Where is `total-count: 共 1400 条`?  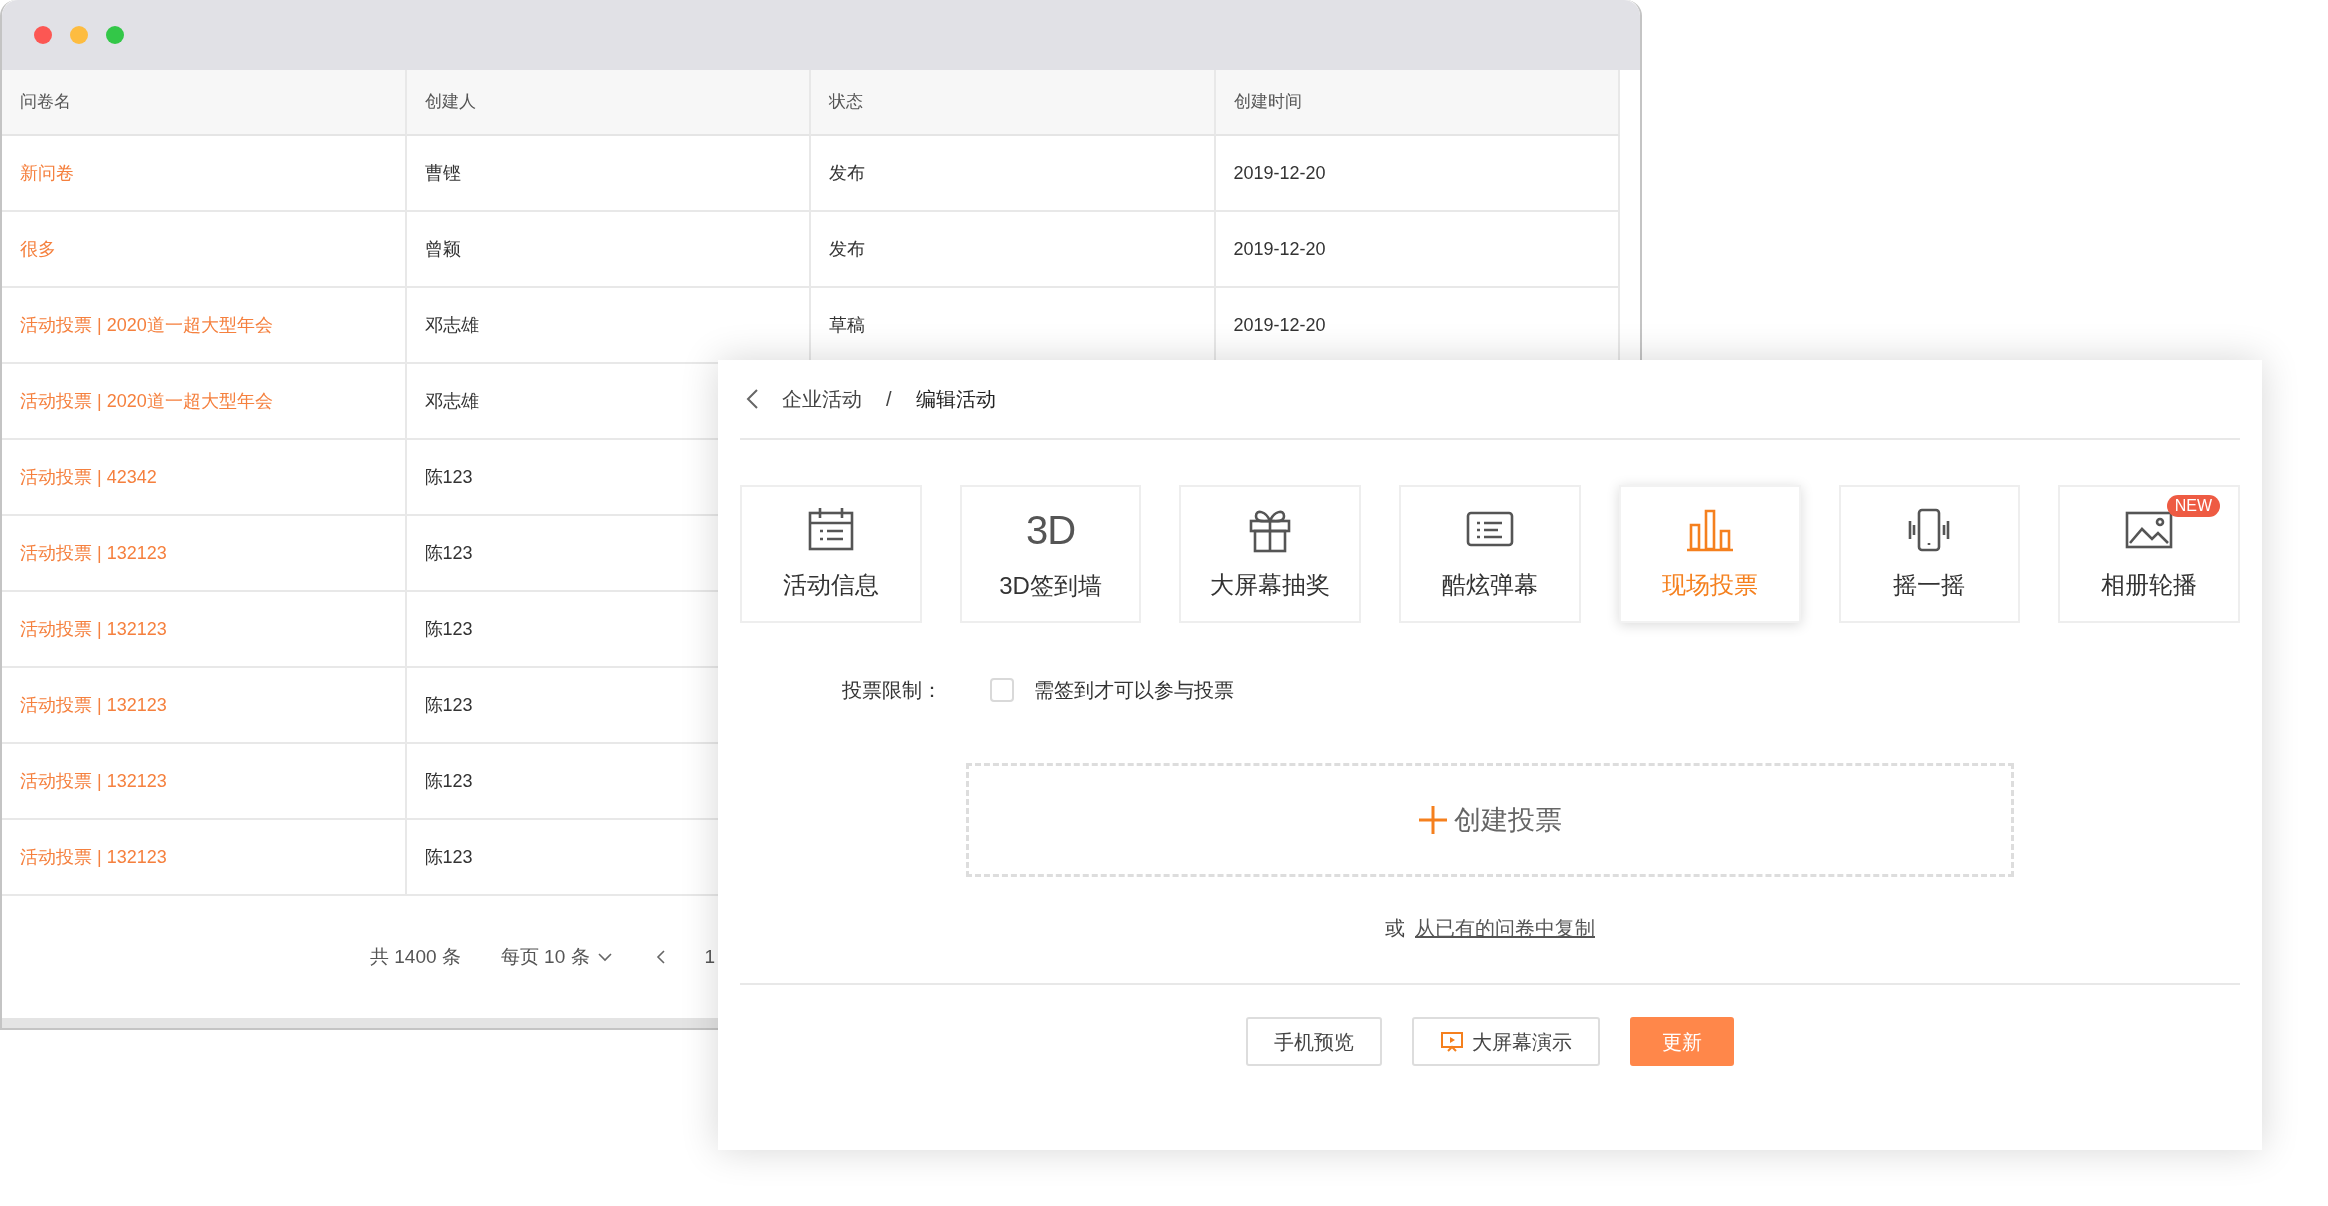 total-count: 共 1400 条 is located at coordinates (415, 956).